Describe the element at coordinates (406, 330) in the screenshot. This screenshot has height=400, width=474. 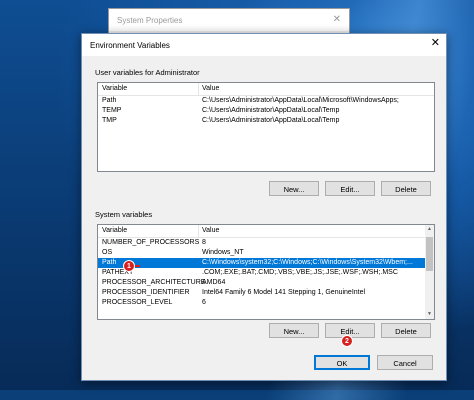
I see `system-delete-button: Delete` at that location.